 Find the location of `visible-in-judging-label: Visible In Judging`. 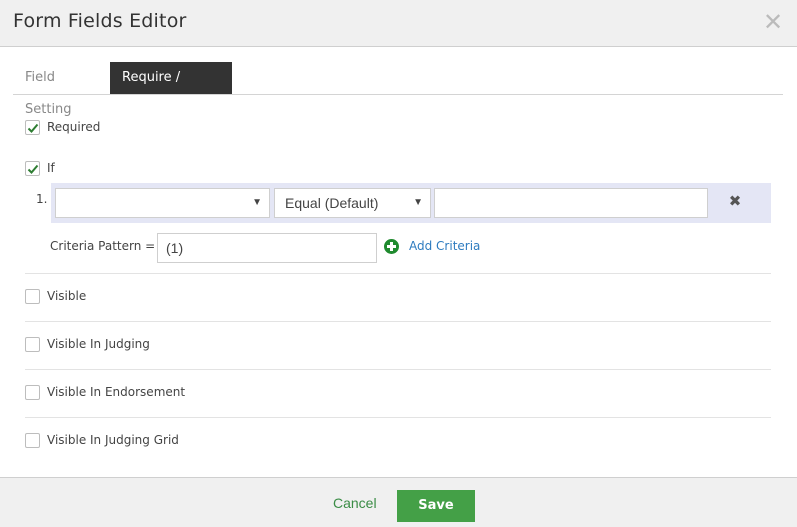

visible-in-judging-label: Visible In Judging is located at coordinates (98, 344).